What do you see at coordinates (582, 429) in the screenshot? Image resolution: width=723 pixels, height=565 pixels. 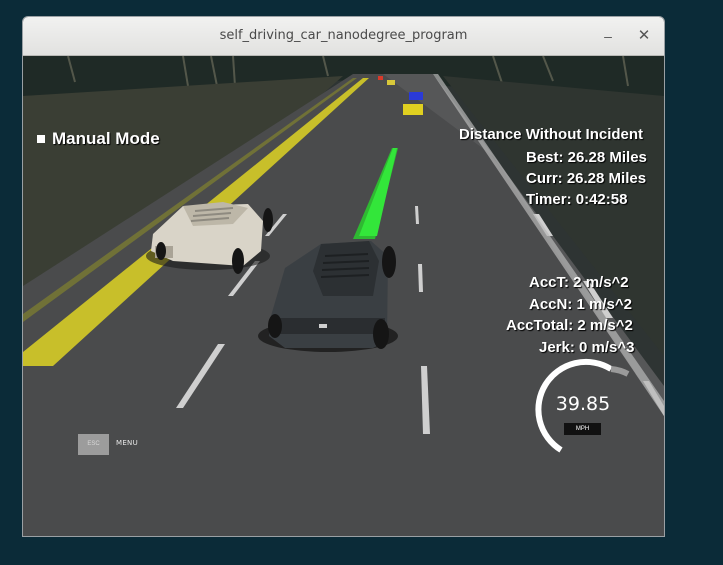 I see `speed-unit: MPH` at bounding box center [582, 429].